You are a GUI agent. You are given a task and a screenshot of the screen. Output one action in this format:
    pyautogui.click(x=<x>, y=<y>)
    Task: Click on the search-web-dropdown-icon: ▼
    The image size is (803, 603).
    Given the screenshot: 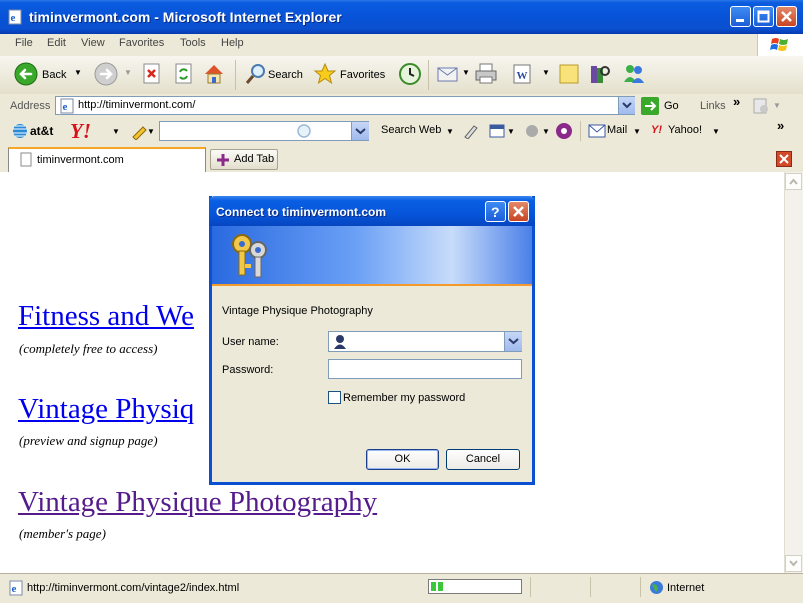 What is the action you would take?
    pyautogui.click(x=450, y=131)
    